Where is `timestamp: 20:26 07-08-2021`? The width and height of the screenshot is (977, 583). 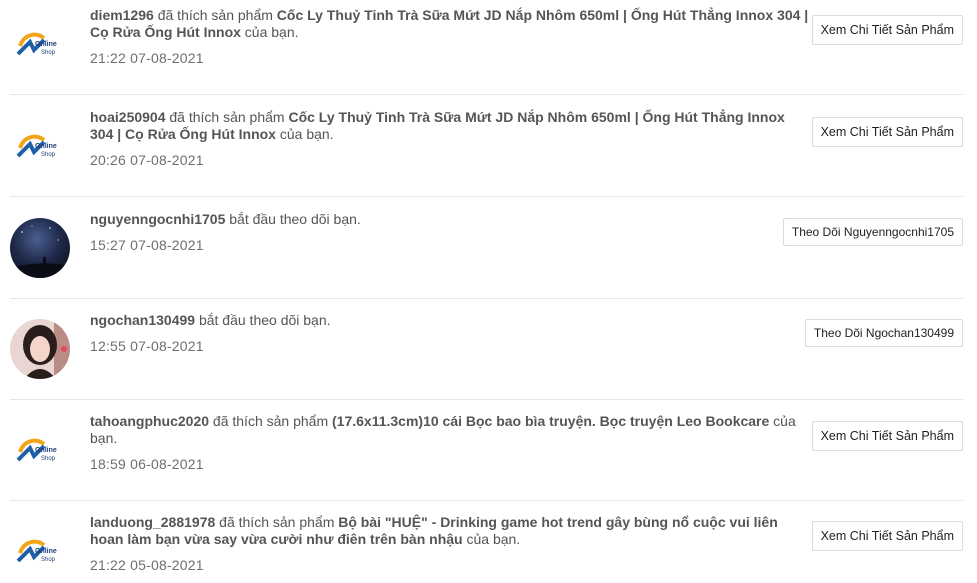 timestamp: 20:26 07-08-2021 is located at coordinates (147, 160).